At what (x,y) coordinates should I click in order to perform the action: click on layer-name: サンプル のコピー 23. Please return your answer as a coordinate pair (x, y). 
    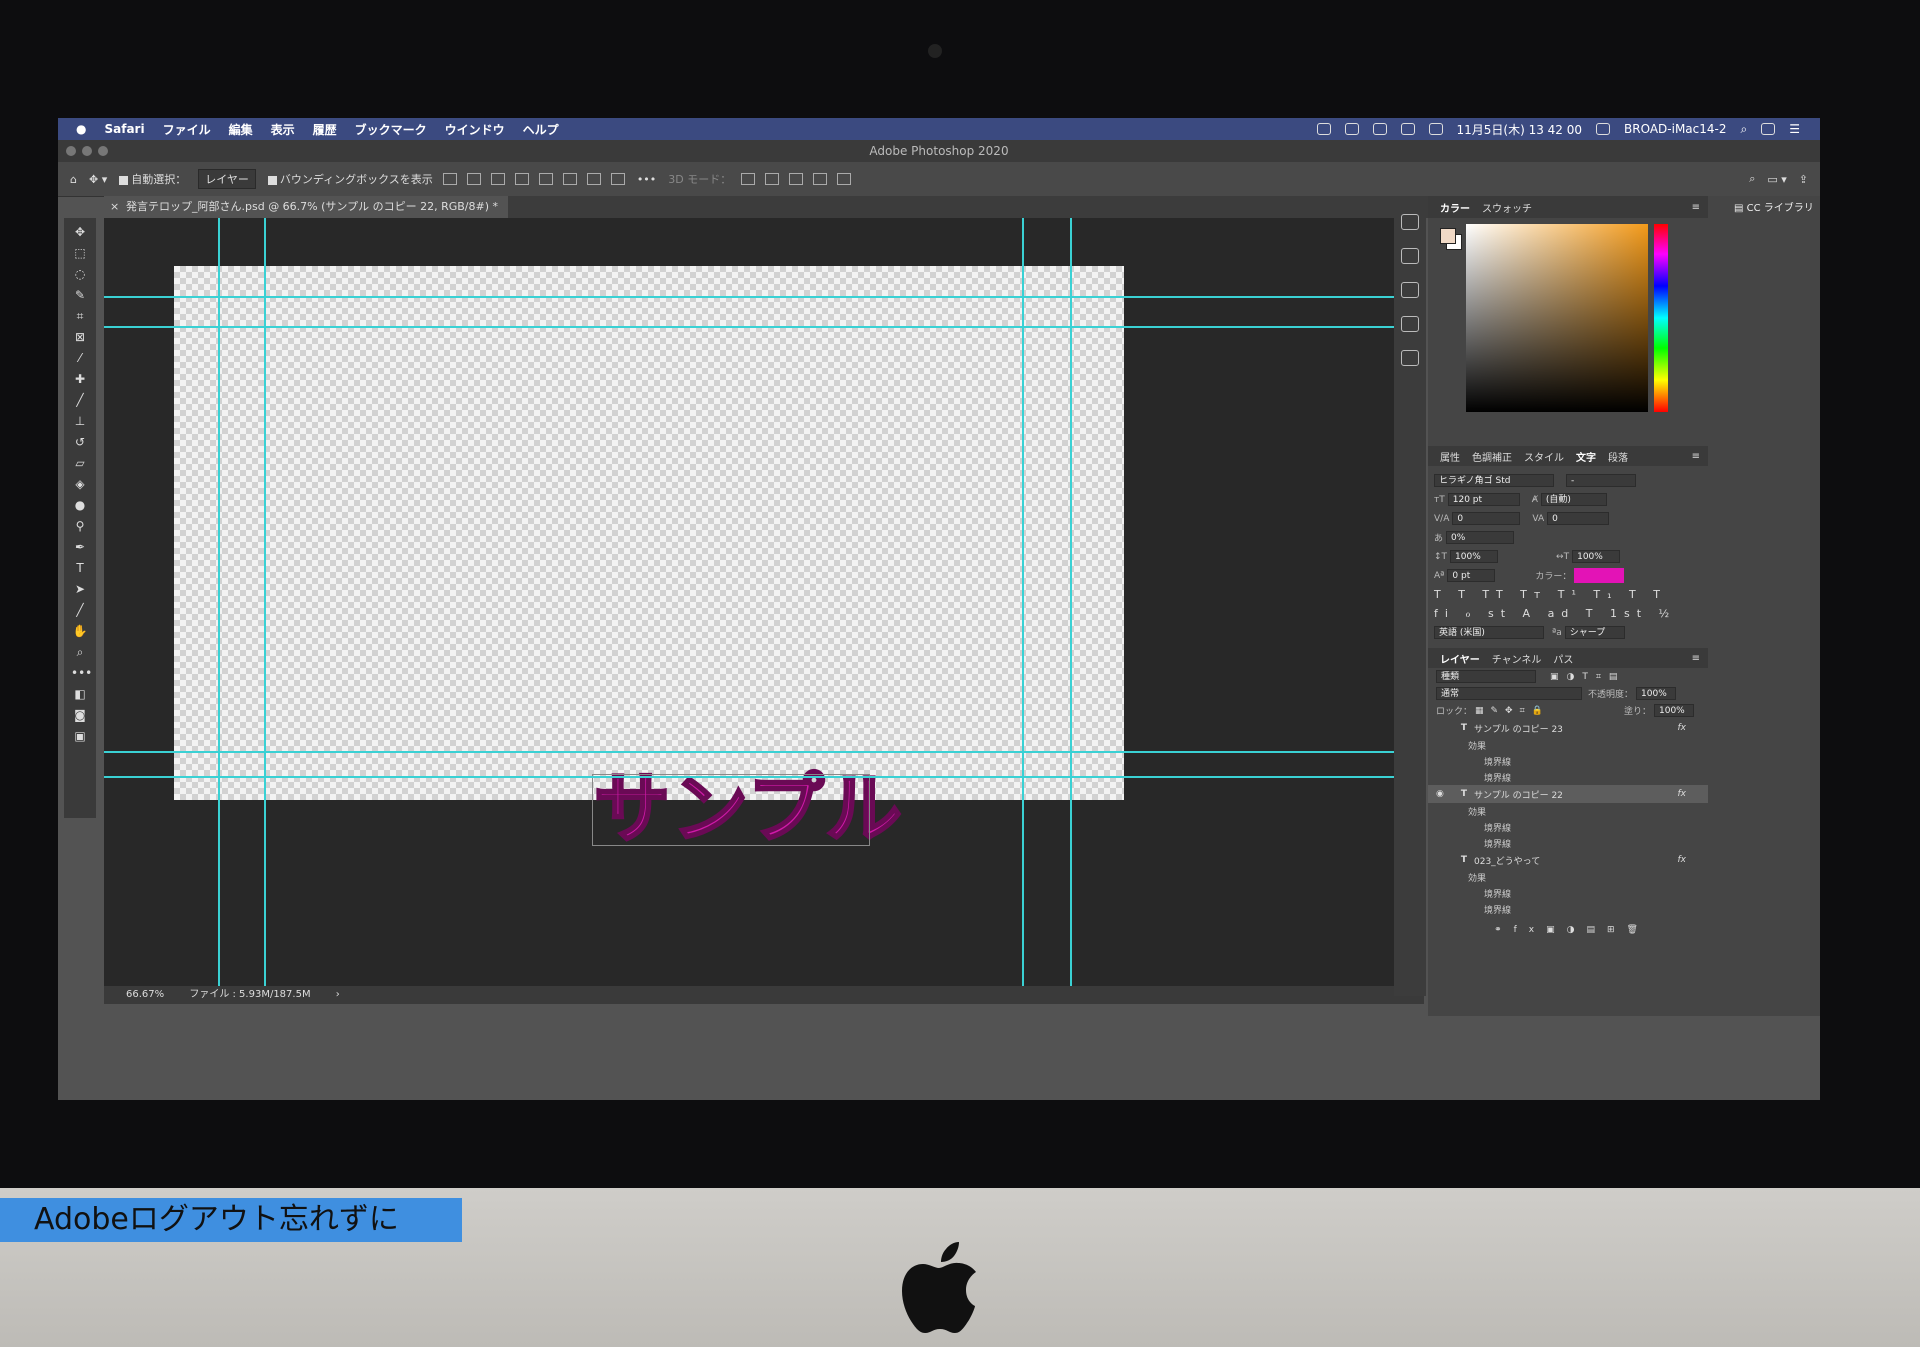
    Looking at the image, I should click on (1518, 728).